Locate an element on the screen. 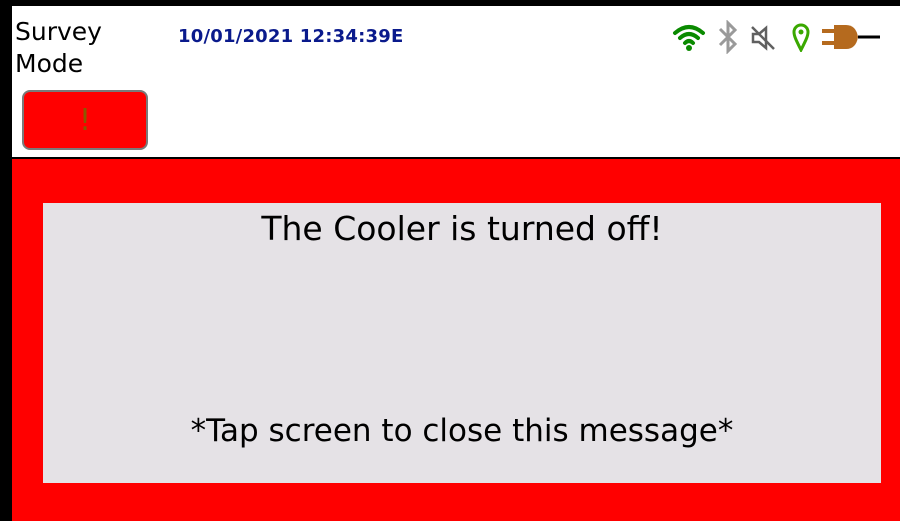 This screenshot has width=900, height=521. mode-label-line2: Mode is located at coordinates (49, 63).